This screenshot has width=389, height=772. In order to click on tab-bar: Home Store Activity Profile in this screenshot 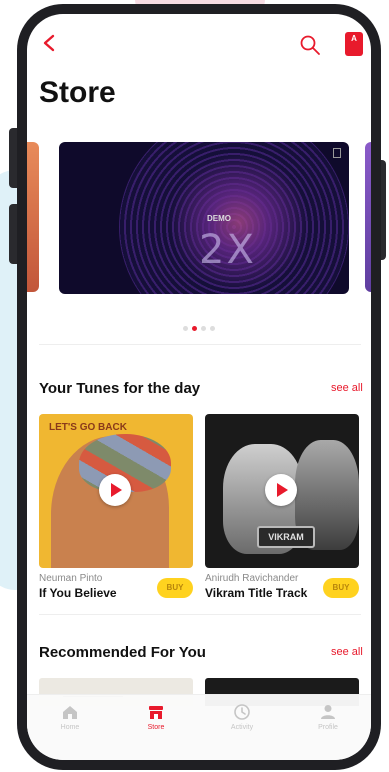, I will do `click(199, 727)`.